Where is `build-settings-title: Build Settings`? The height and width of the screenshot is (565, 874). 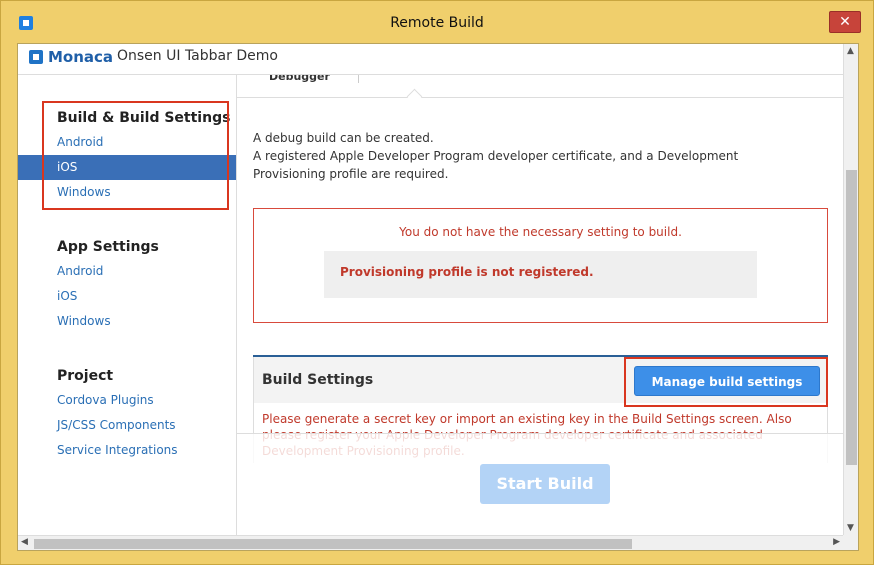 build-settings-title: Build Settings is located at coordinates (318, 380).